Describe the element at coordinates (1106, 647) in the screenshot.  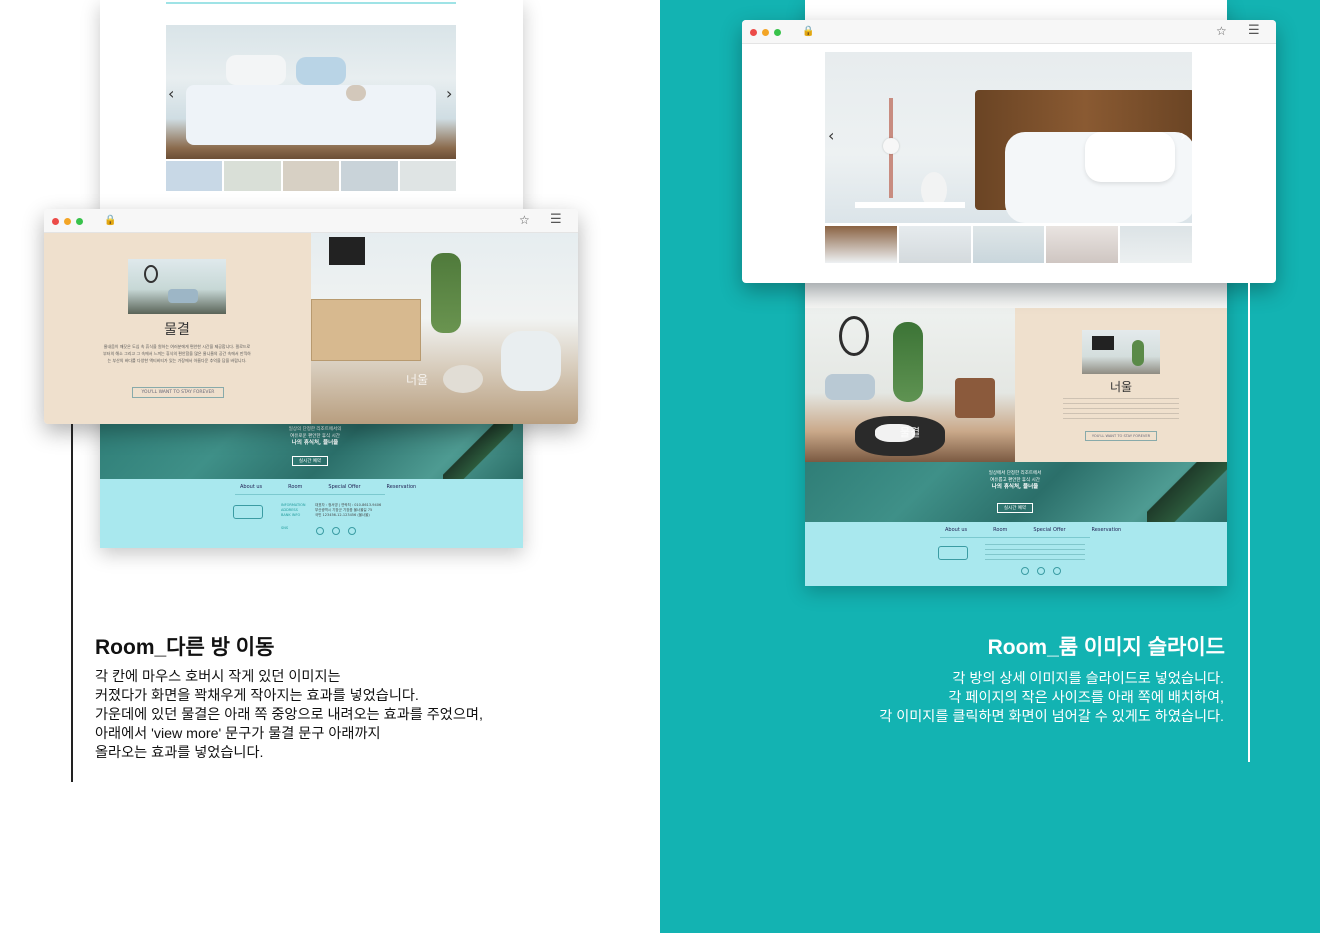
I see `right-section-heading: Room_룸 이미지 슬라이드` at that location.